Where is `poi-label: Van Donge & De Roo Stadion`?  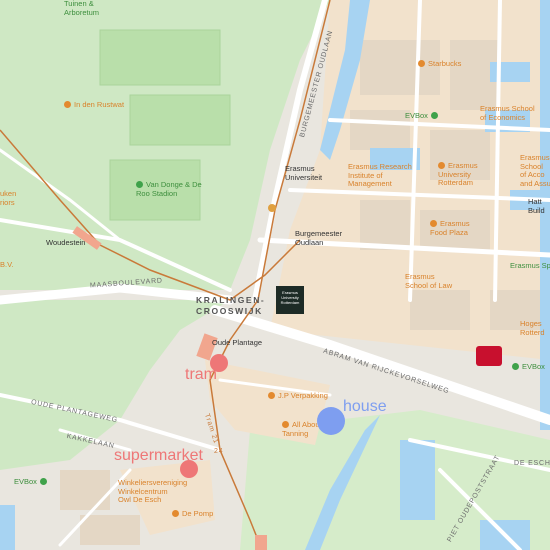
poi-label: Van Donge & De Roo Stadion is located at coordinates (169, 189).